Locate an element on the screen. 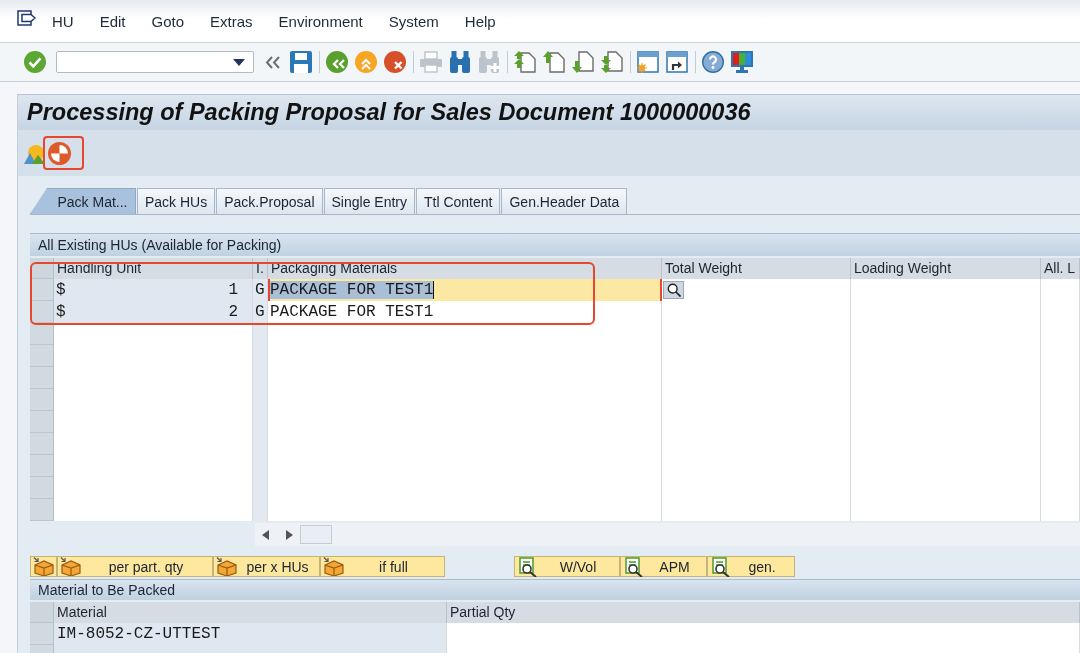 The image size is (1080, 653). group-header: All Existing HUs (Available for Packing) is located at coordinates (555, 244).